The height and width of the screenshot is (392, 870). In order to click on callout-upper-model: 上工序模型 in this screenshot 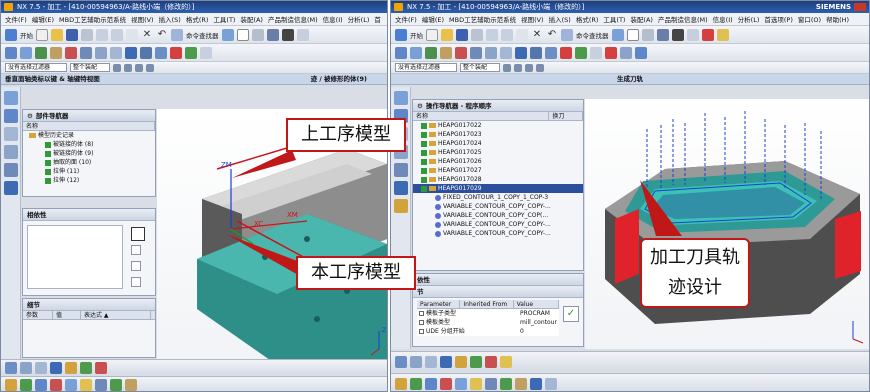, I will do `click(346, 135)`.